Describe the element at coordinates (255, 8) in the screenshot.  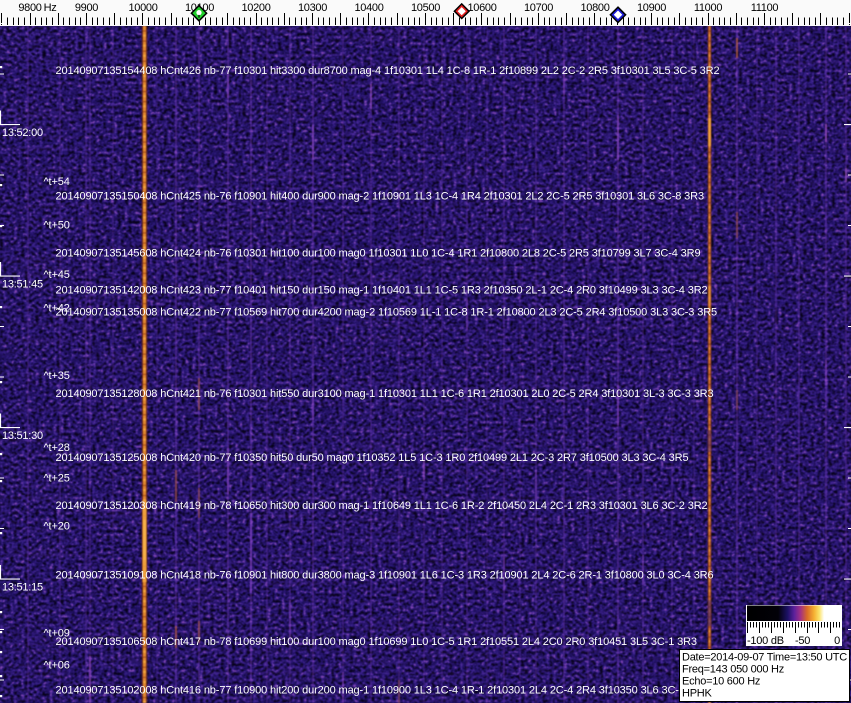
I see `svg-text: 10200` at that location.